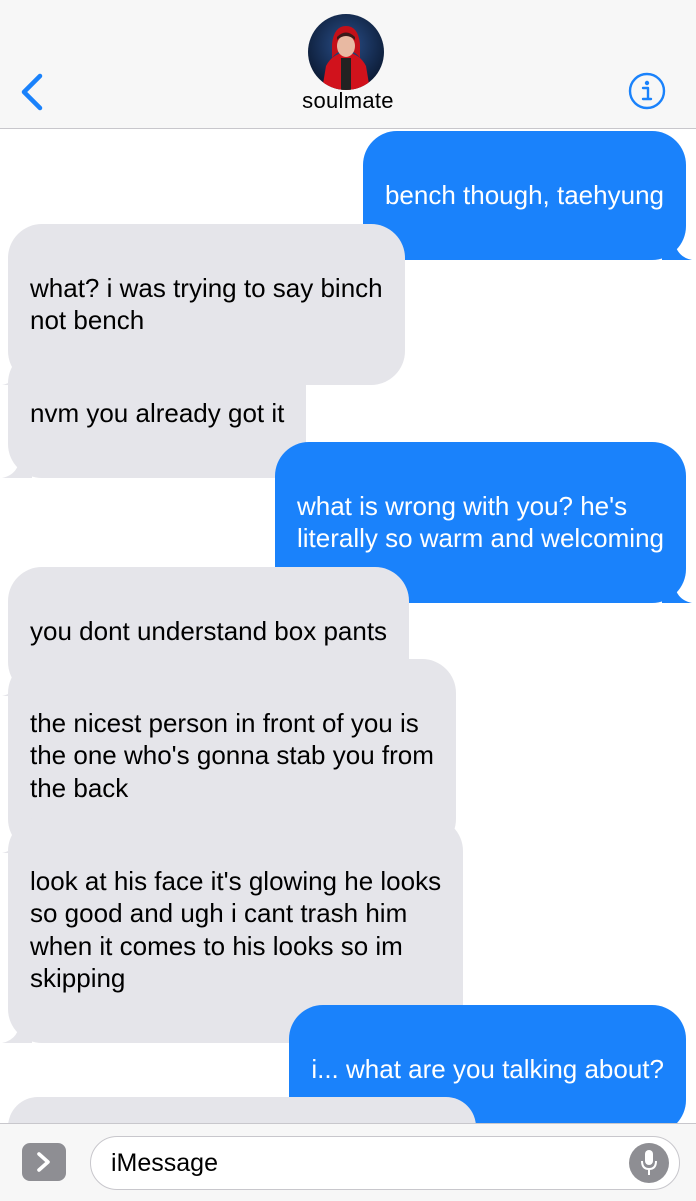  I want to click on microphone-icon, so click(649, 1162).